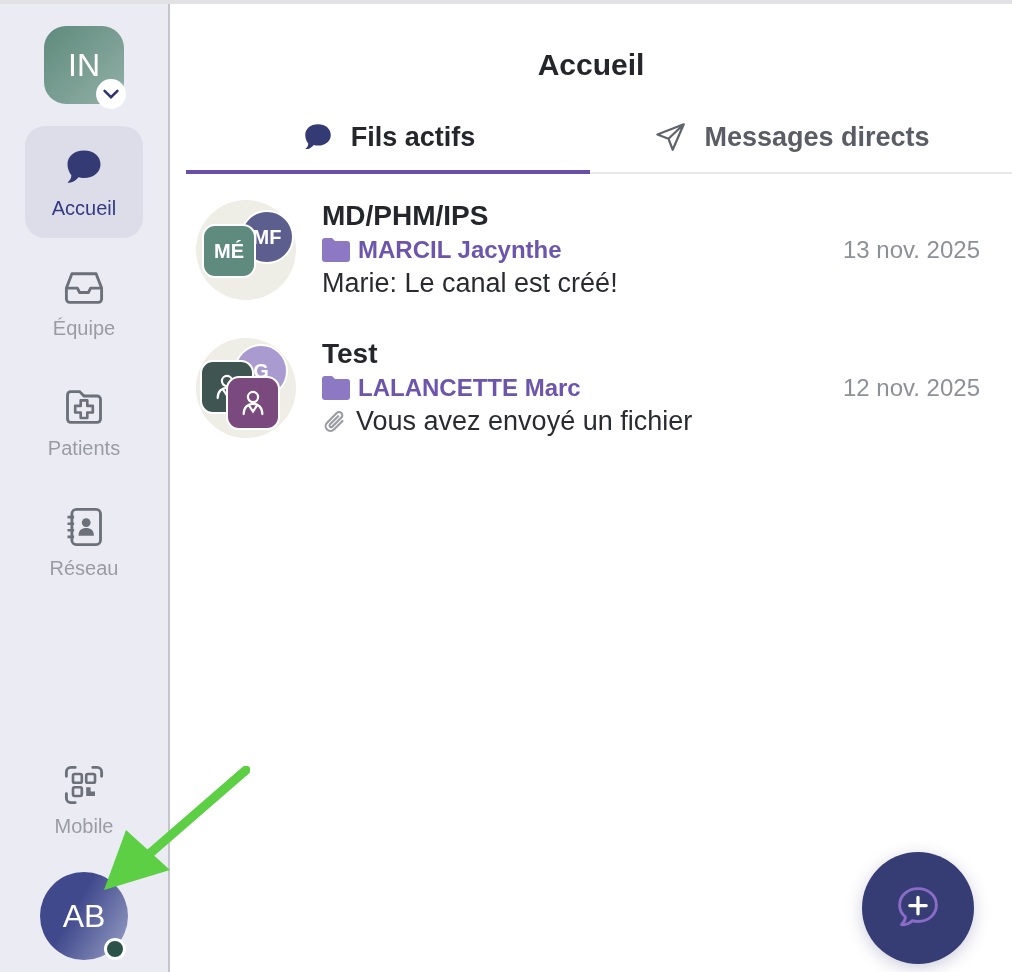 Image resolution: width=1012 pixels, height=972 pixels. I want to click on chevron-down-icon, so click(111, 94).